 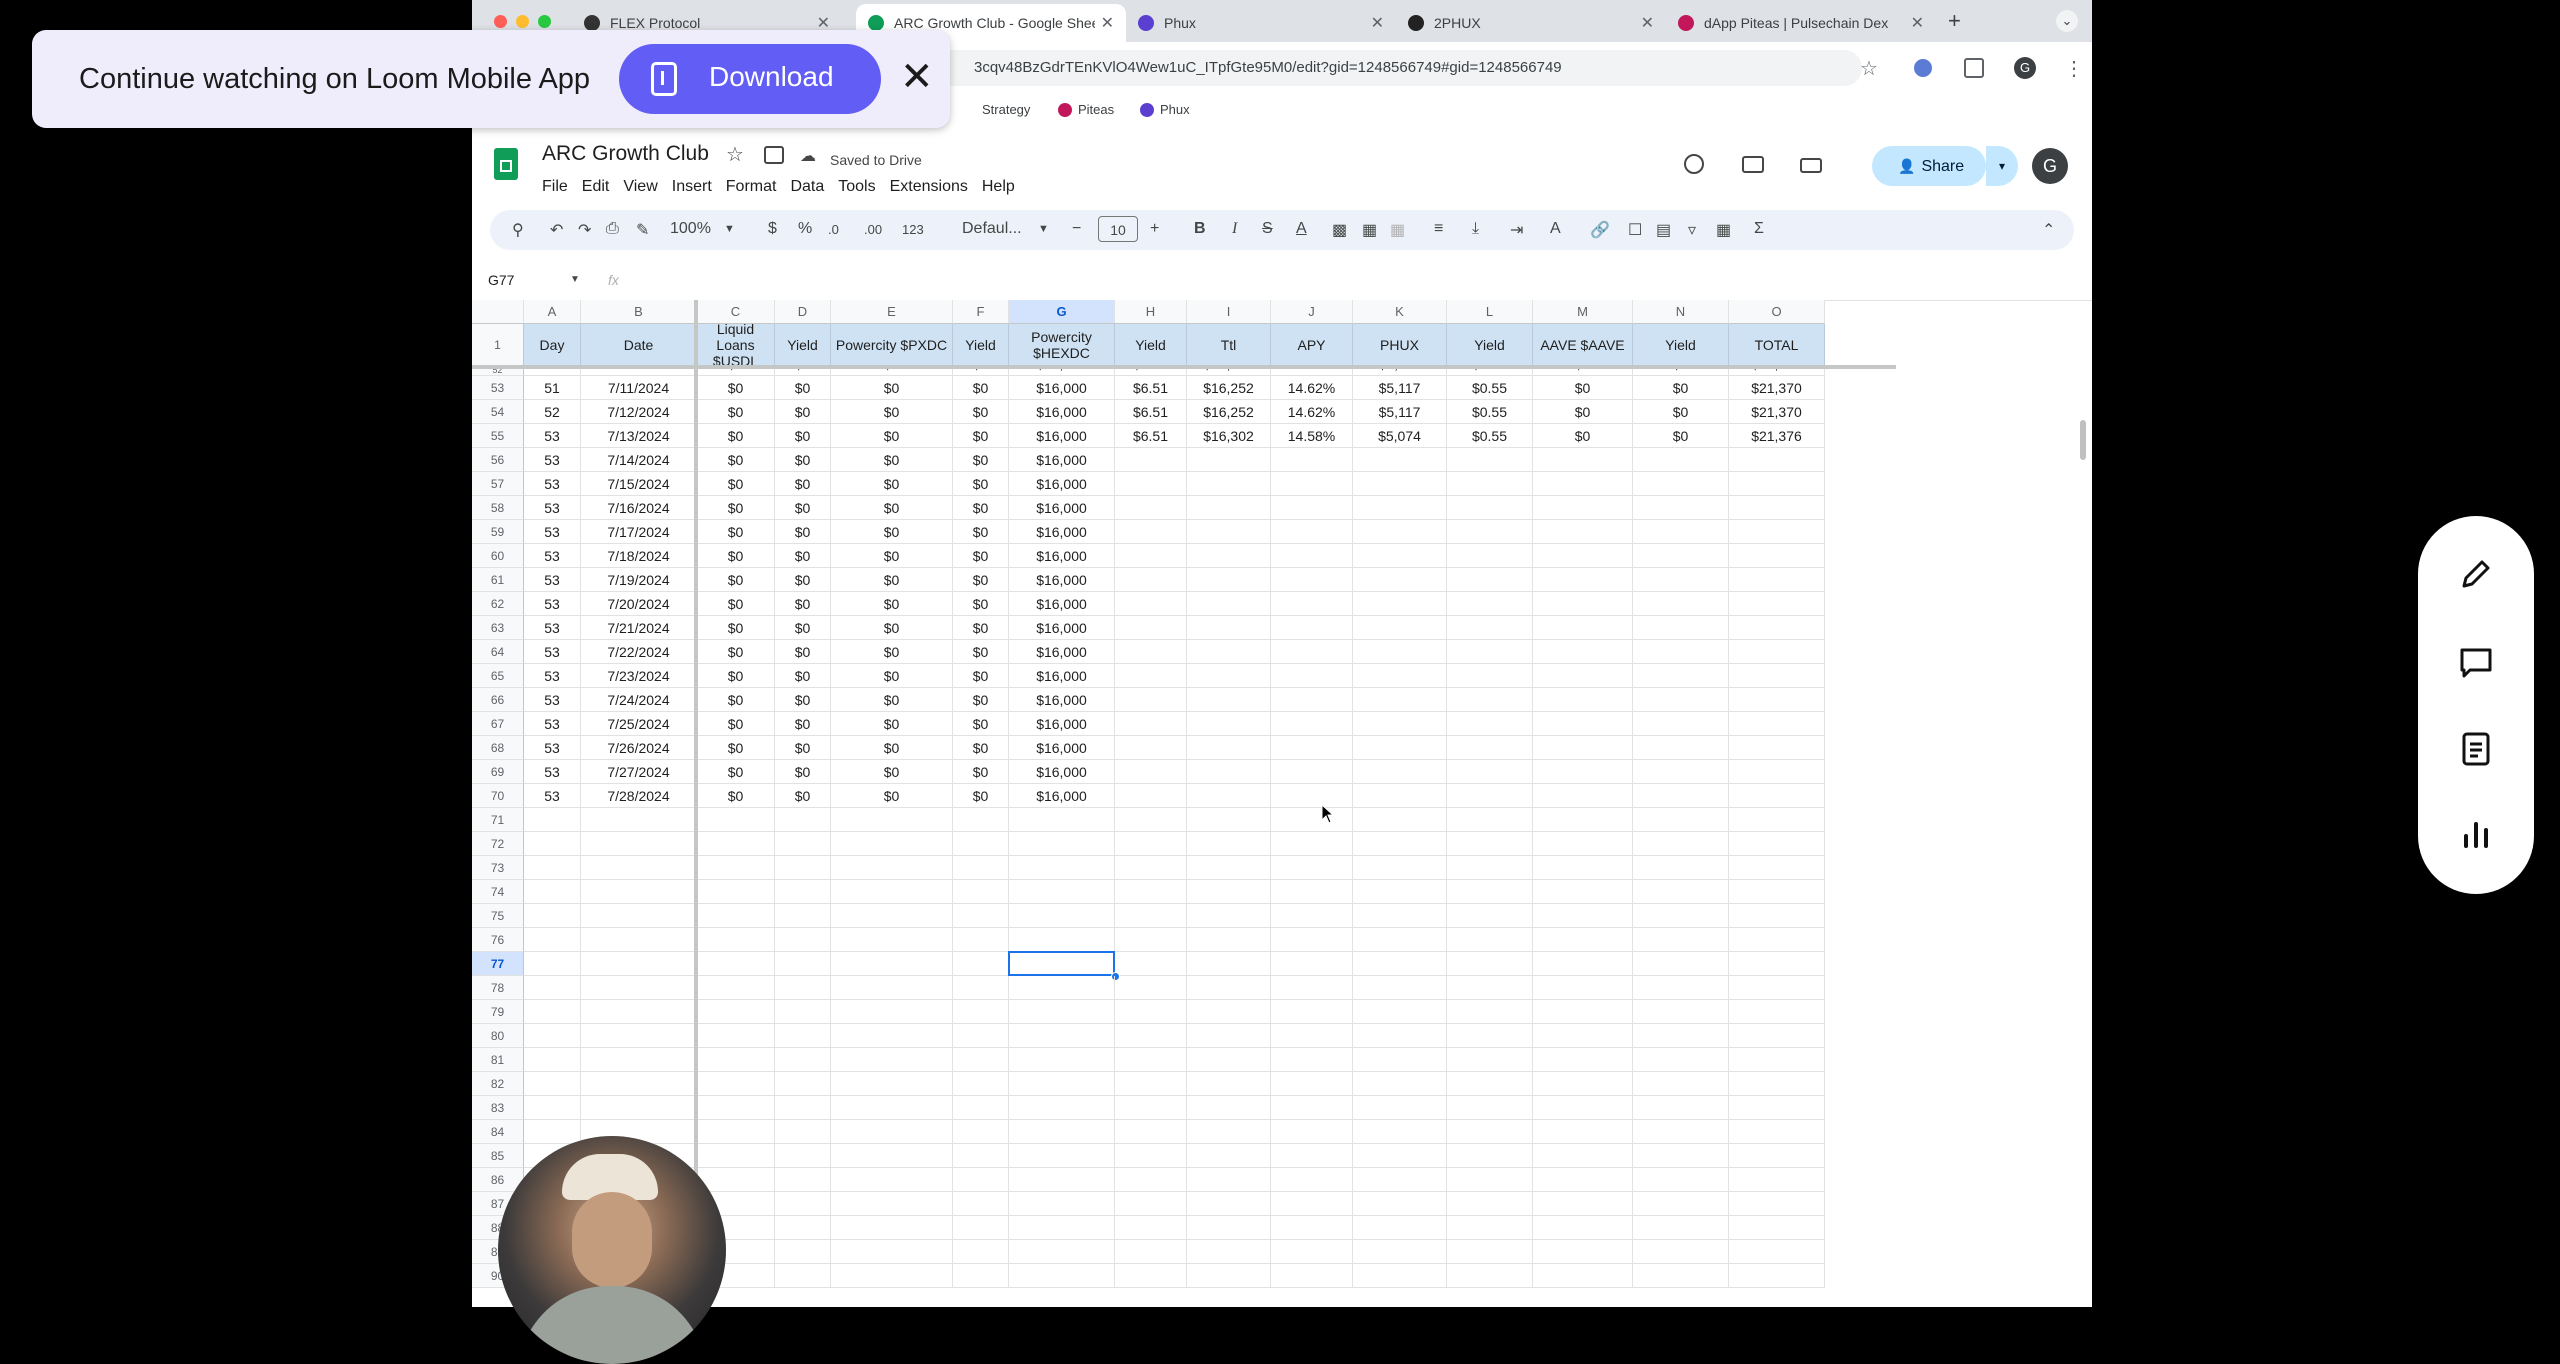 I want to click on meet-icon, so click(x=1811, y=165).